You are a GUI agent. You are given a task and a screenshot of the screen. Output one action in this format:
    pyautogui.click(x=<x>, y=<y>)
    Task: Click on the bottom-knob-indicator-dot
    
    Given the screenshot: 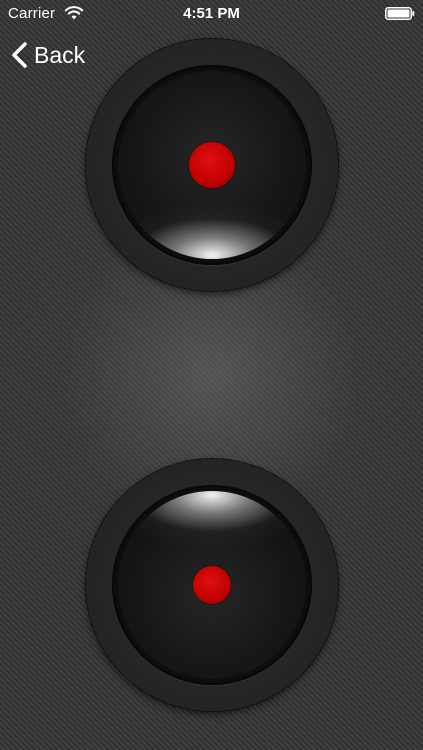 What is the action you would take?
    pyautogui.click(x=212, y=585)
    